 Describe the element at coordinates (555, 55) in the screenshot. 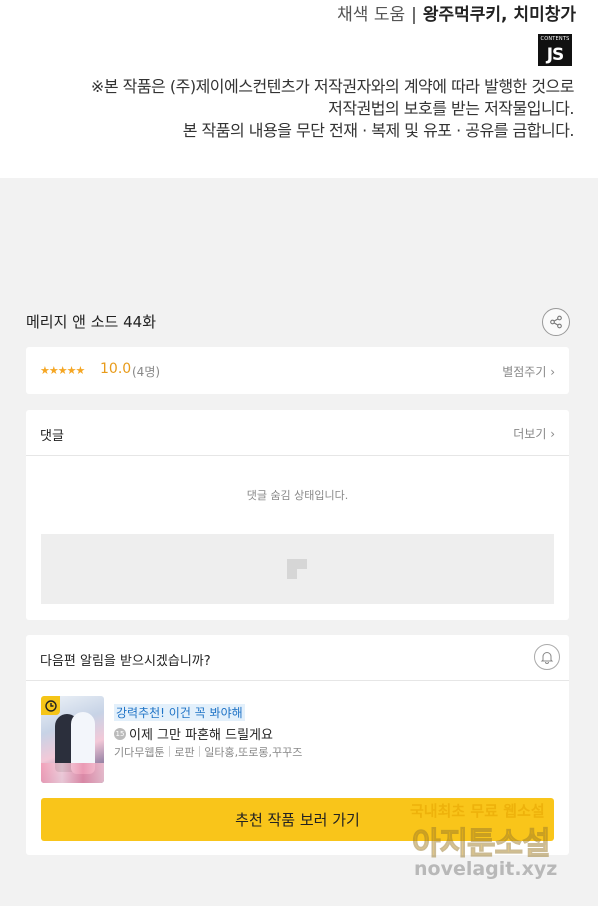

I see `logo-big-text: JS` at that location.